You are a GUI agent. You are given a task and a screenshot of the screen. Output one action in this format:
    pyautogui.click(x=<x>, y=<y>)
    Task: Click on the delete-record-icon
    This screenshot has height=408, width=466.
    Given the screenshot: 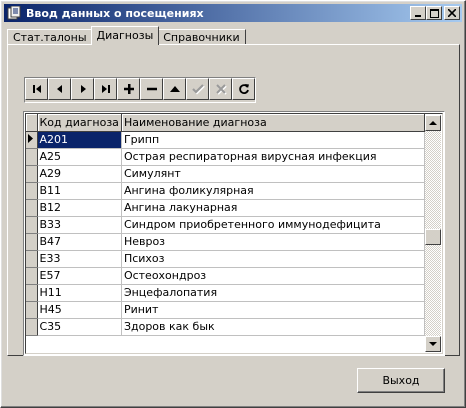 What is the action you would take?
    pyautogui.click(x=151, y=89)
    